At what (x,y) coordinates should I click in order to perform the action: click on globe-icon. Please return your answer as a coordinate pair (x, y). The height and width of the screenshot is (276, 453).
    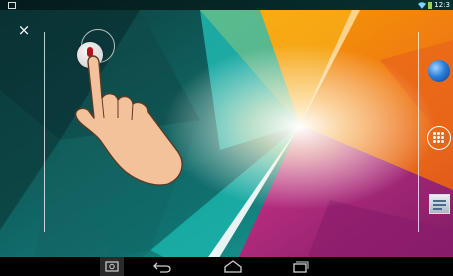
    Looking at the image, I should click on (439, 71).